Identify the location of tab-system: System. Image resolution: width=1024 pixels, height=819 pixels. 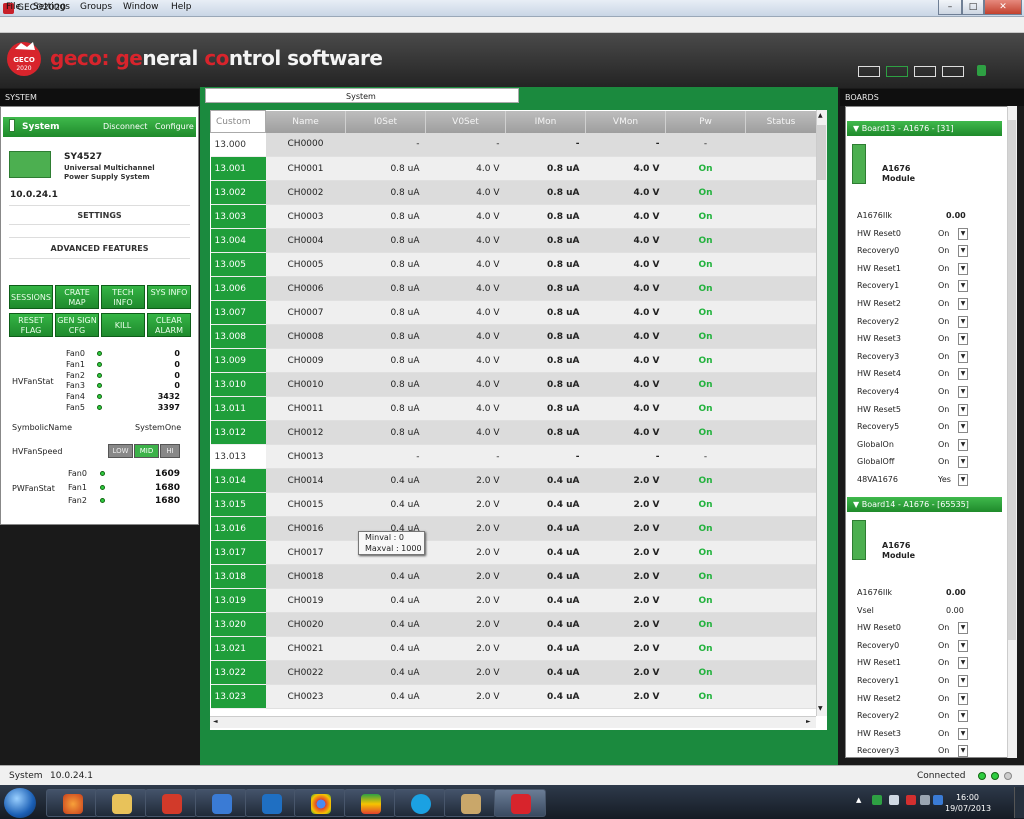
(362, 95).